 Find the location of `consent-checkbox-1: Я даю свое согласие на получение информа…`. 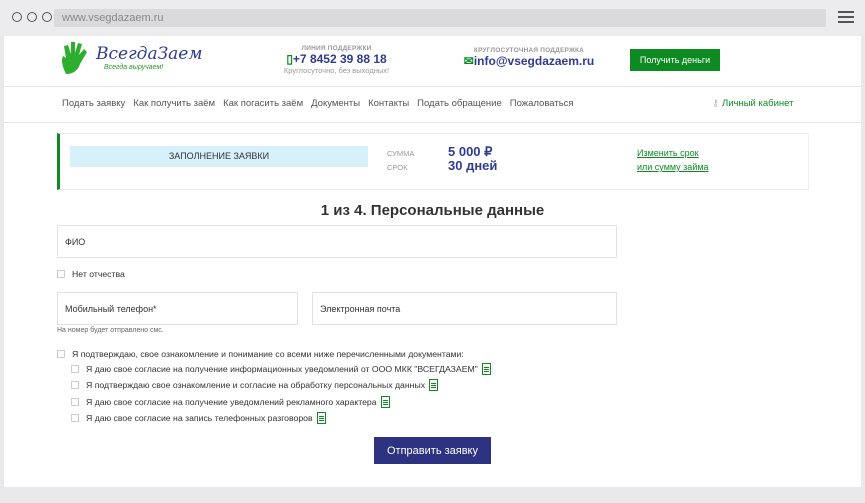

consent-checkbox-1: Я даю свое согласие на получение информа… is located at coordinates (281, 369).